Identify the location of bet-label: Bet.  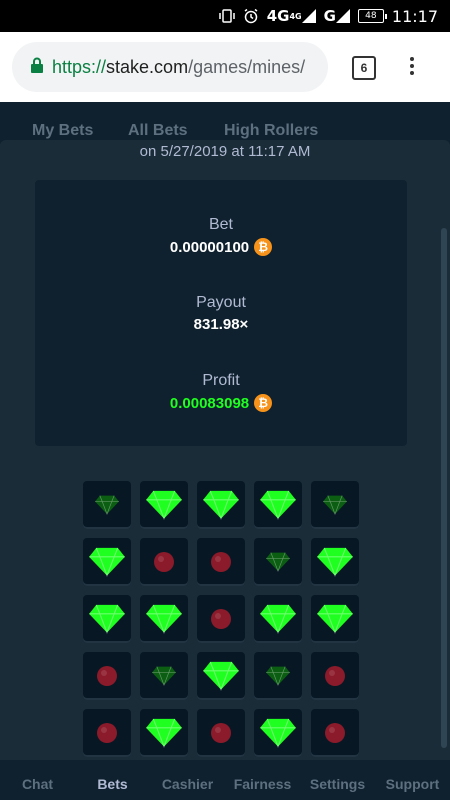
(220, 224).